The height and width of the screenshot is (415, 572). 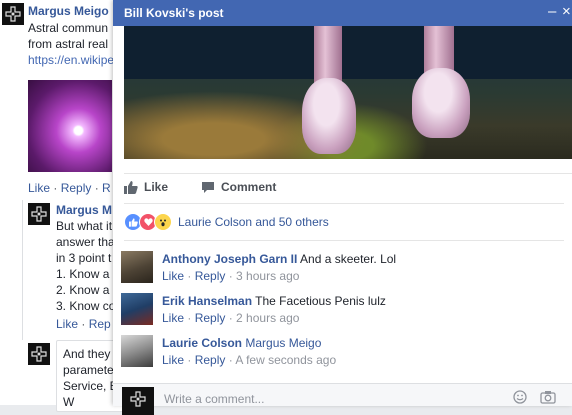 I want to click on comment-text: And a skeeter. Lol, so click(x=348, y=259).